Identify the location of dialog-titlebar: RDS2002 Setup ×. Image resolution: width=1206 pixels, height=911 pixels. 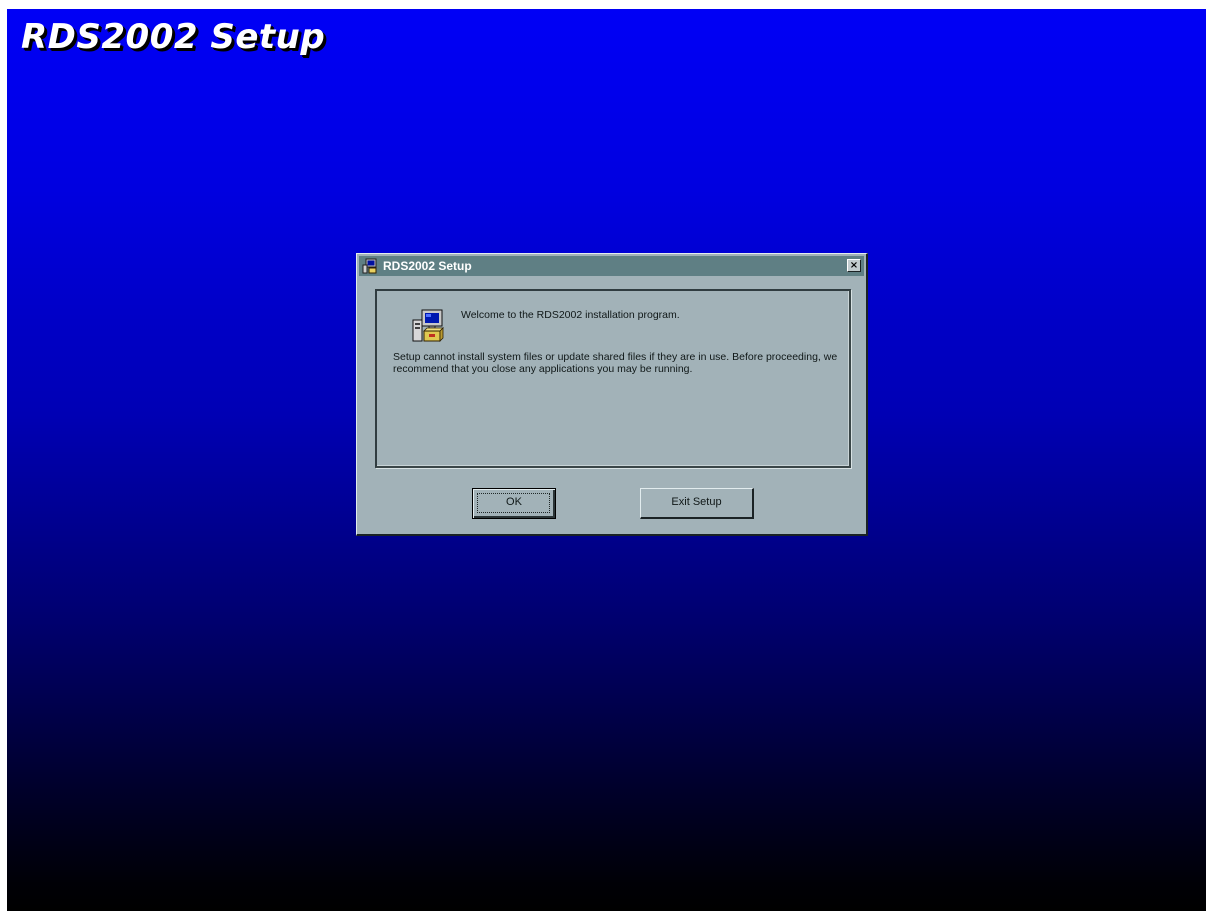
(611, 266).